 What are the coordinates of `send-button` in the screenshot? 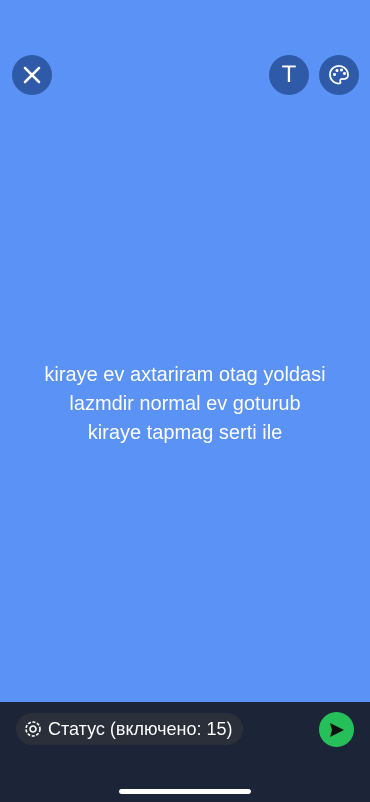 It's located at (336, 729).